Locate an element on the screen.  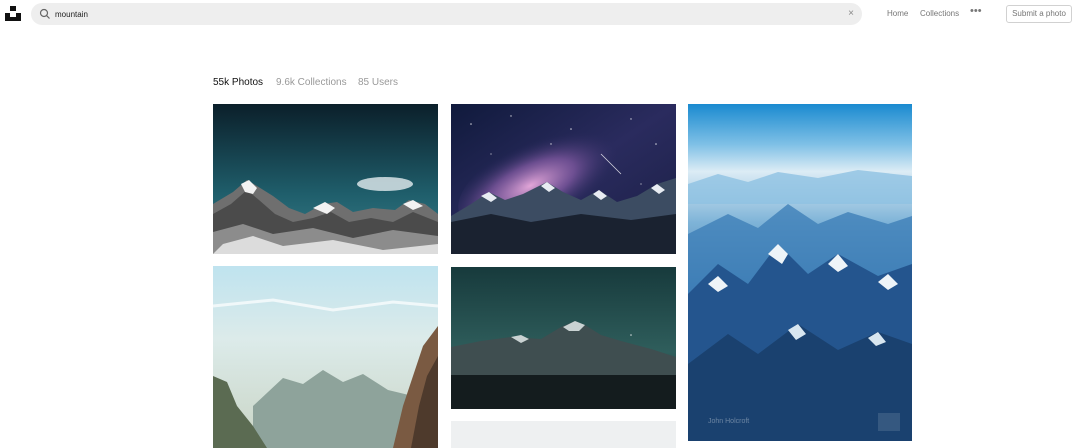
tab-photos: 55k Photos is located at coordinates (238, 82).